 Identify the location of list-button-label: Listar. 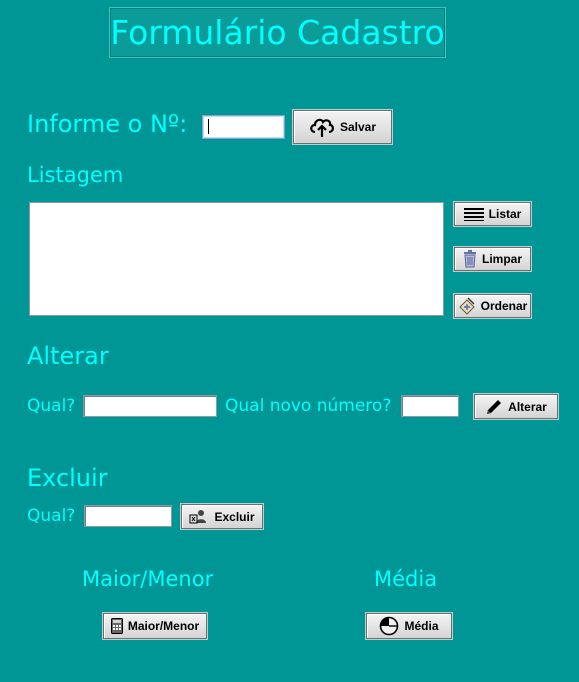
(505, 214).